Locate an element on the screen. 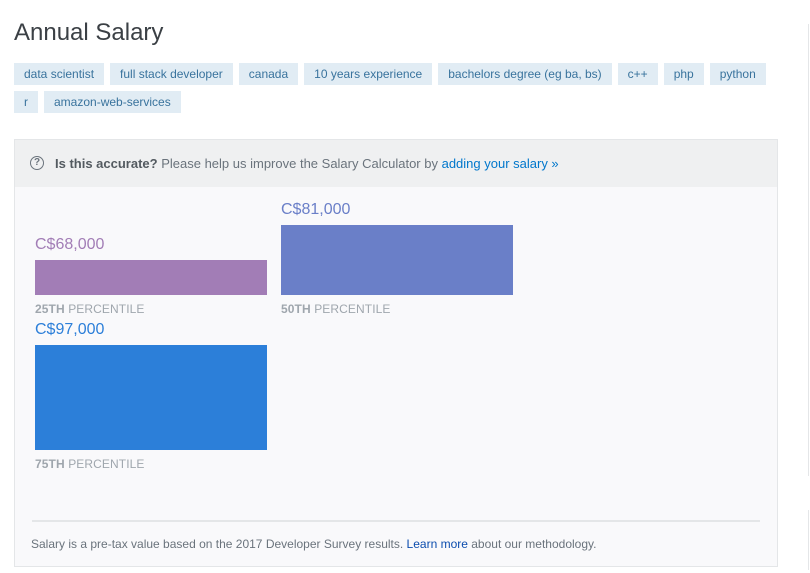 This screenshot has height=573, width=810. bar-75th-percentile is located at coordinates (151, 397).